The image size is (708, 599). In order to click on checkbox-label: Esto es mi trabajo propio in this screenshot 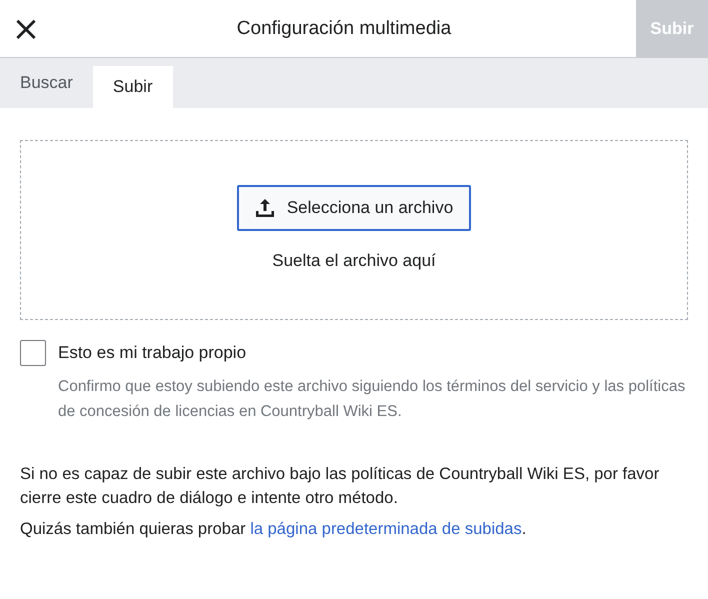, I will do `click(152, 353)`.